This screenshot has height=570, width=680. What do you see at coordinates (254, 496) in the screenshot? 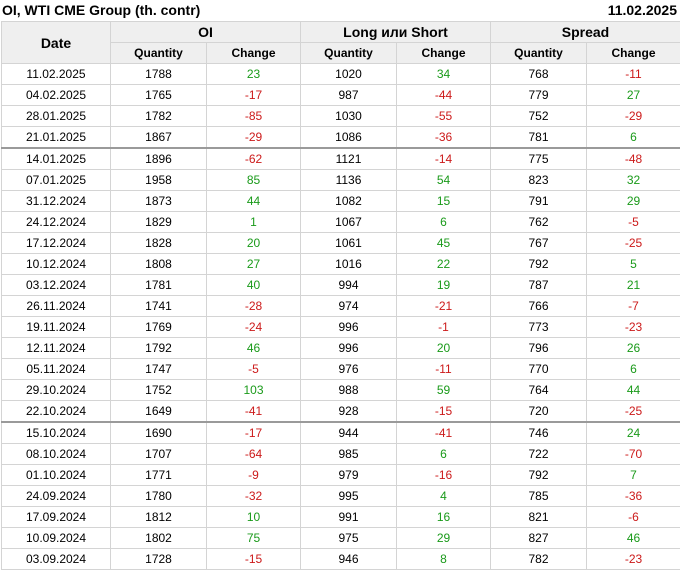
I see `oi-change-cell: -32` at bounding box center [254, 496].